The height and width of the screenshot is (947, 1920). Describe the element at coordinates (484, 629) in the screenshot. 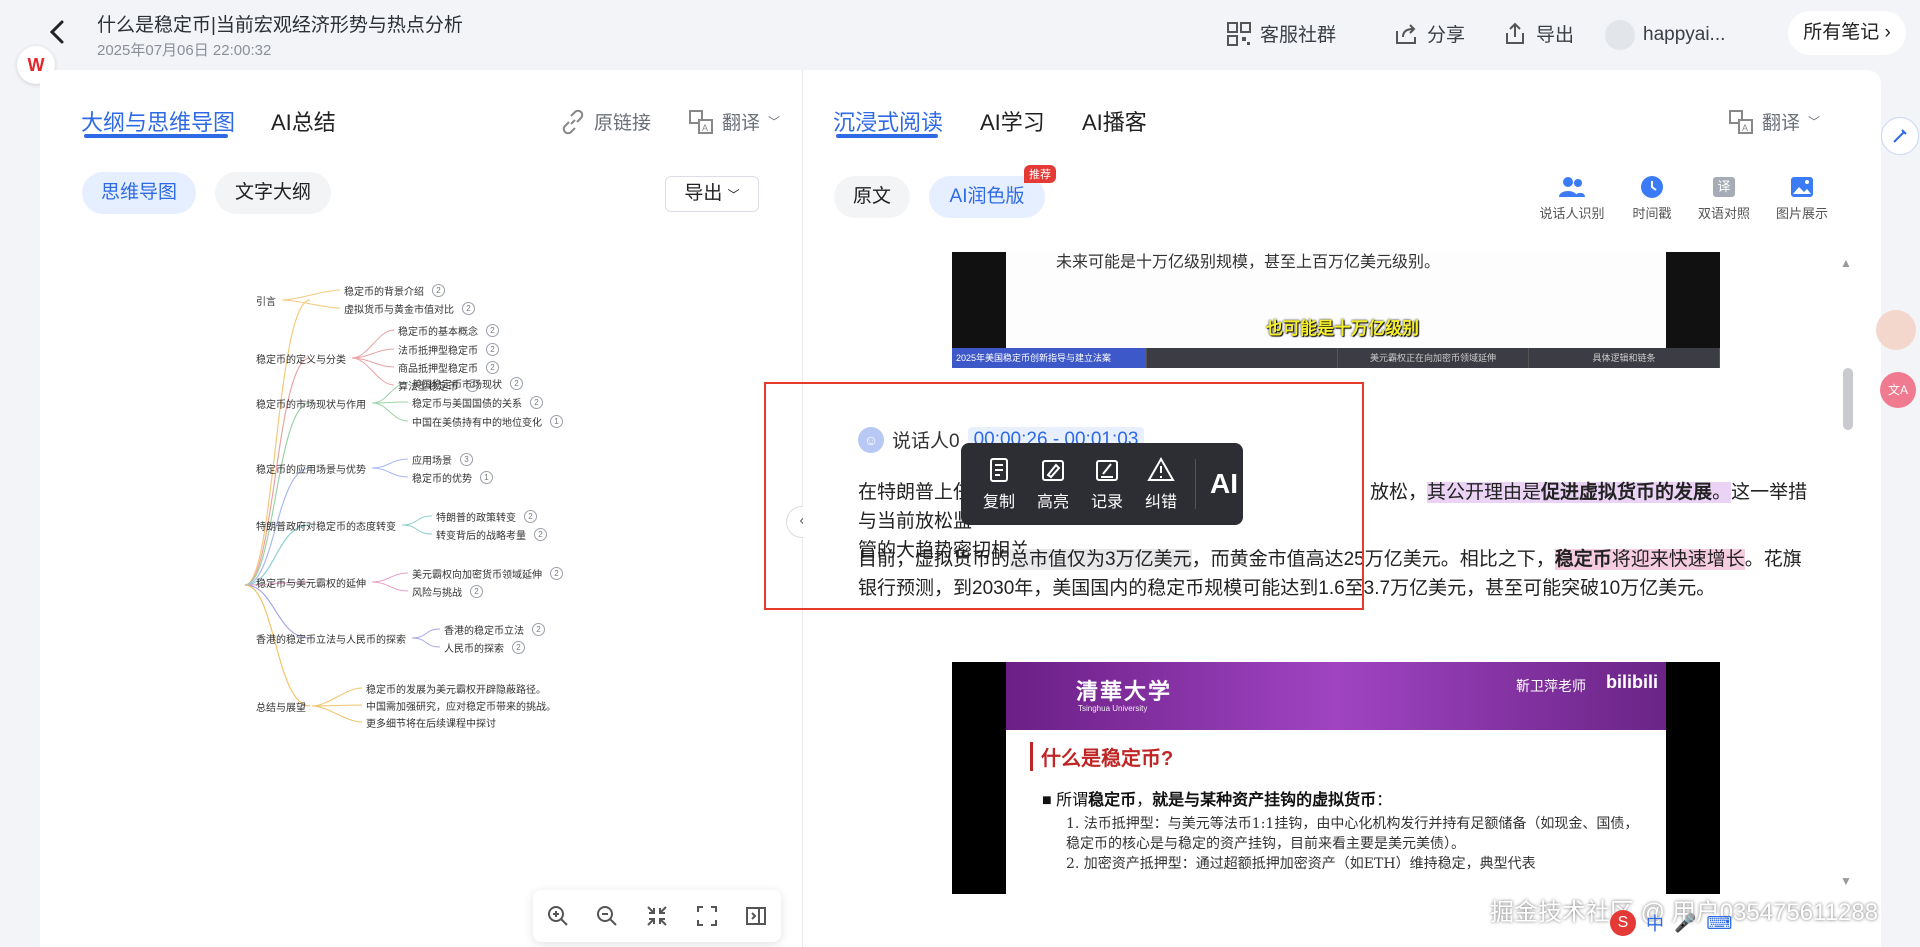

I see `mindmap-child-node: 香港的稳定币立法` at that location.